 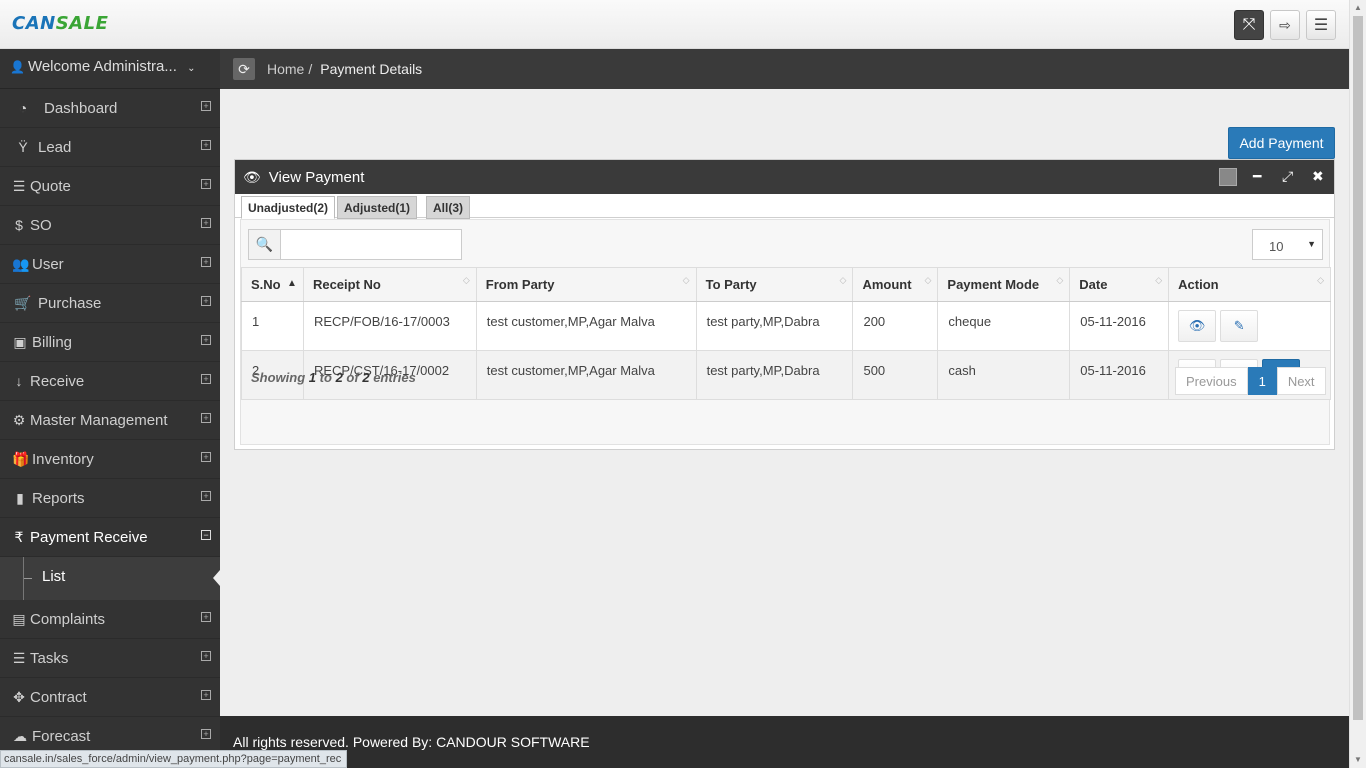 I want to click on sidebar-item-master-management: ⚙ Master Management +, so click(x=110, y=420).